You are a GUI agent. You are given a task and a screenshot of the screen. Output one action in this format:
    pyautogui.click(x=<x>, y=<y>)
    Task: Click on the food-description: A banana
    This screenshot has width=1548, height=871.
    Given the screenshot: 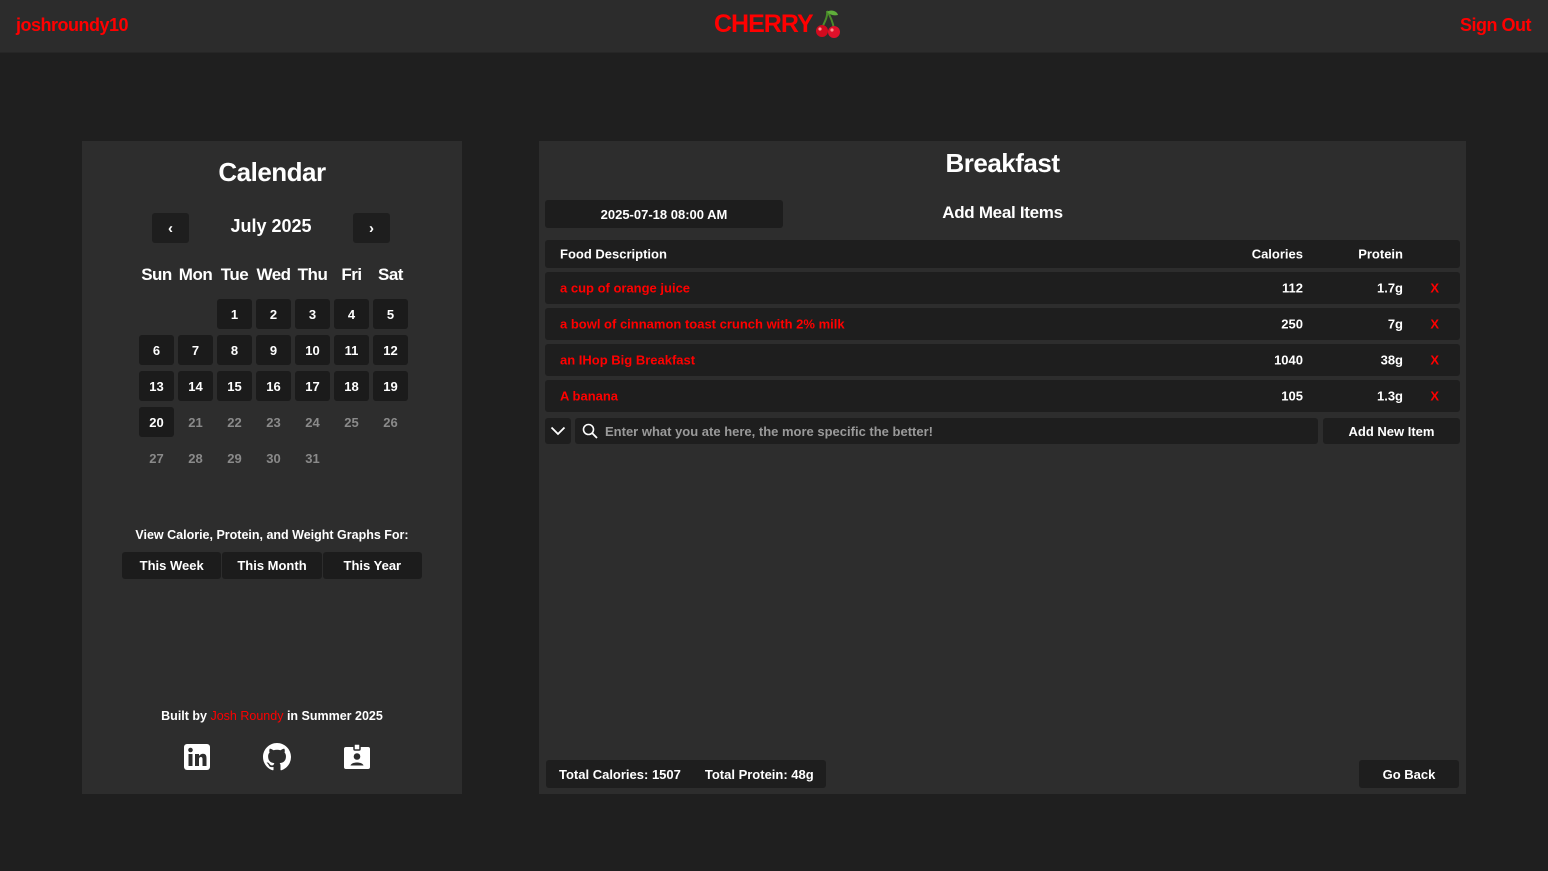 What is the action you would take?
    pyautogui.click(x=589, y=396)
    